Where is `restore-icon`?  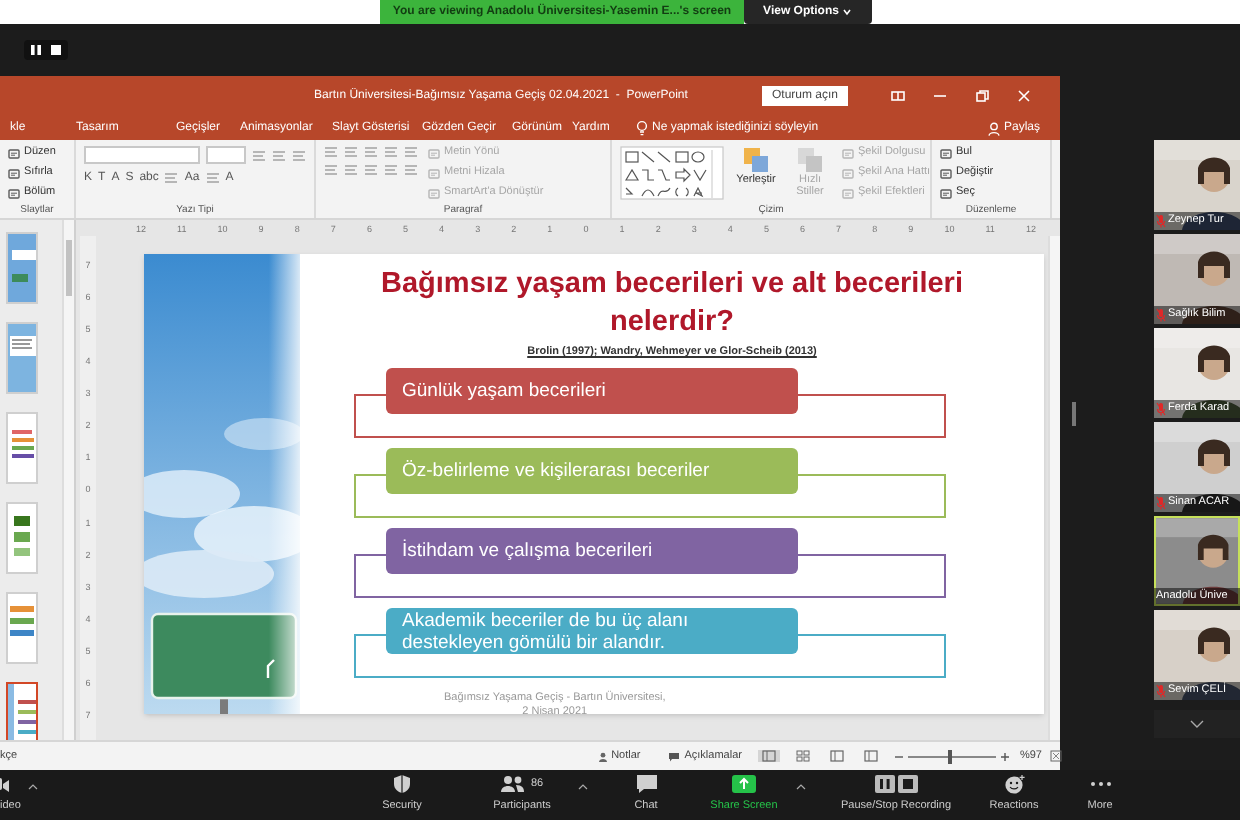
restore-icon is located at coordinates (981, 96).